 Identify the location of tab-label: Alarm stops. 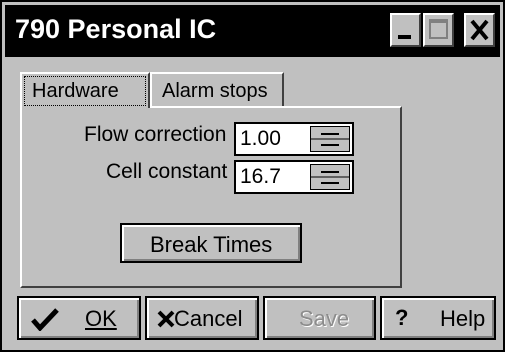
(215, 91).